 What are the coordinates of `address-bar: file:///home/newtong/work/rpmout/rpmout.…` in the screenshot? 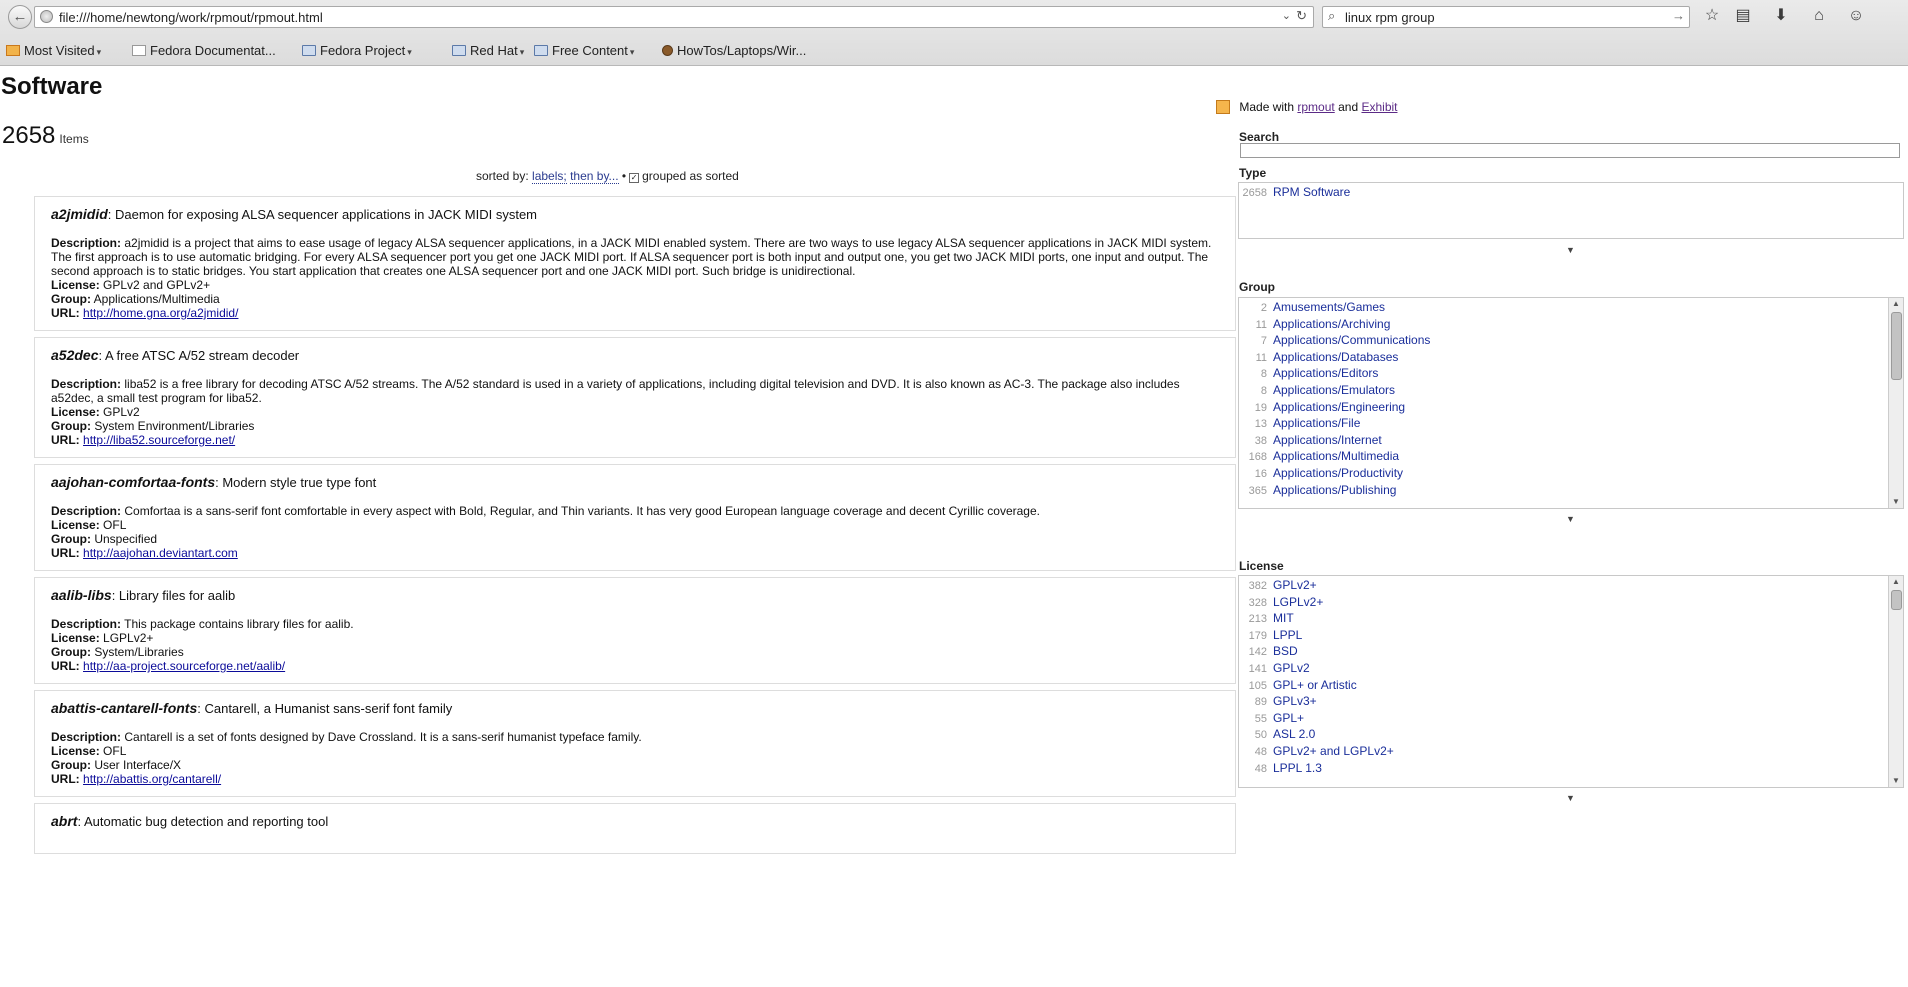 It's located at (674, 17).